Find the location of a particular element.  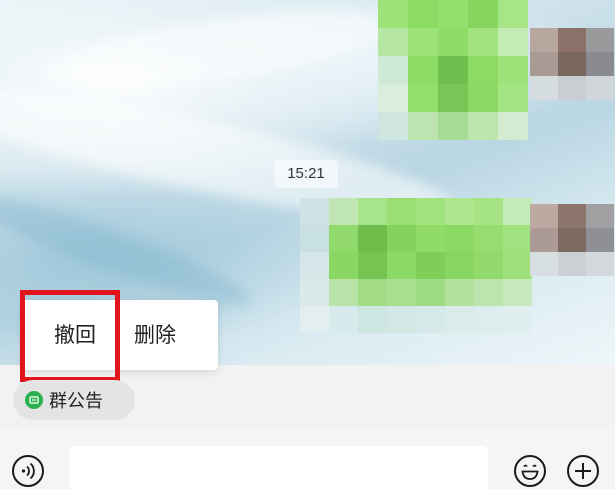

group-announcement-button: 群公告 is located at coordinates (74, 400).